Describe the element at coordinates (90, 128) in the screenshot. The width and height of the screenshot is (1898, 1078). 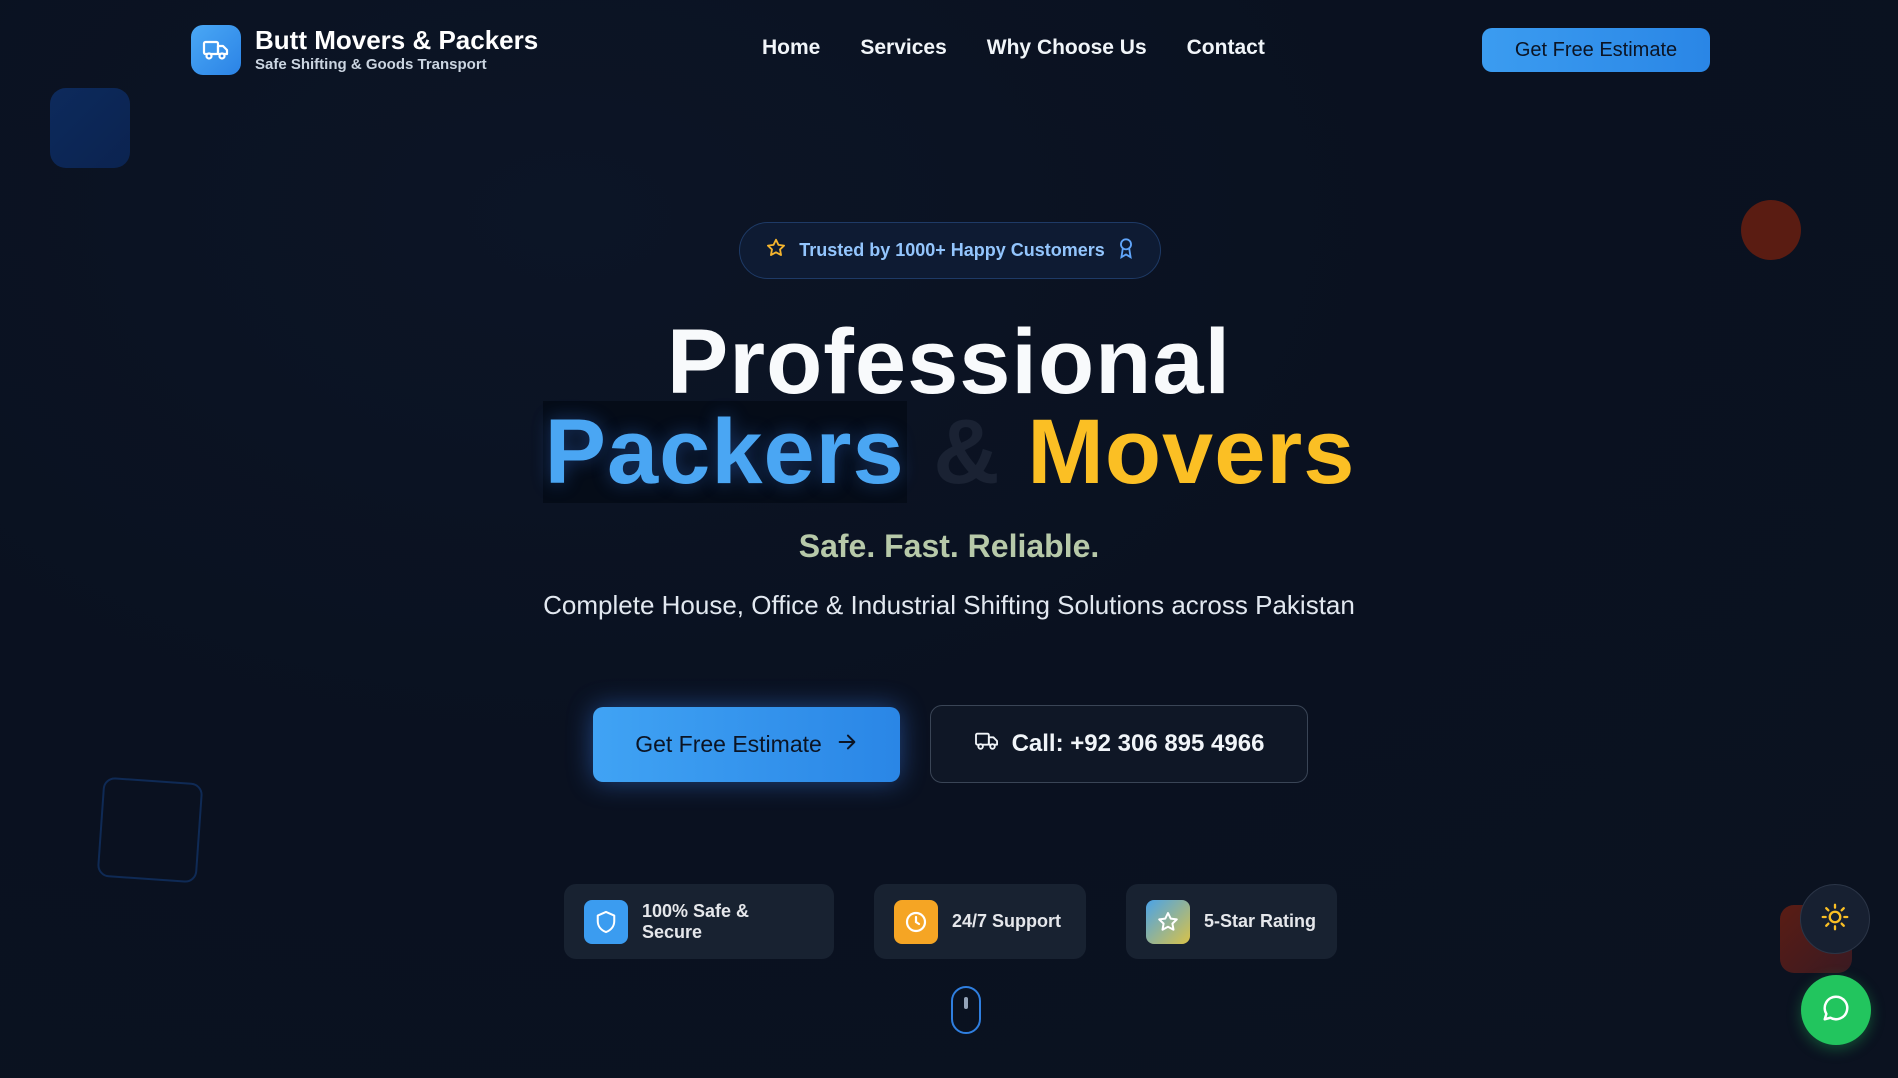
I see `decorative-square` at that location.